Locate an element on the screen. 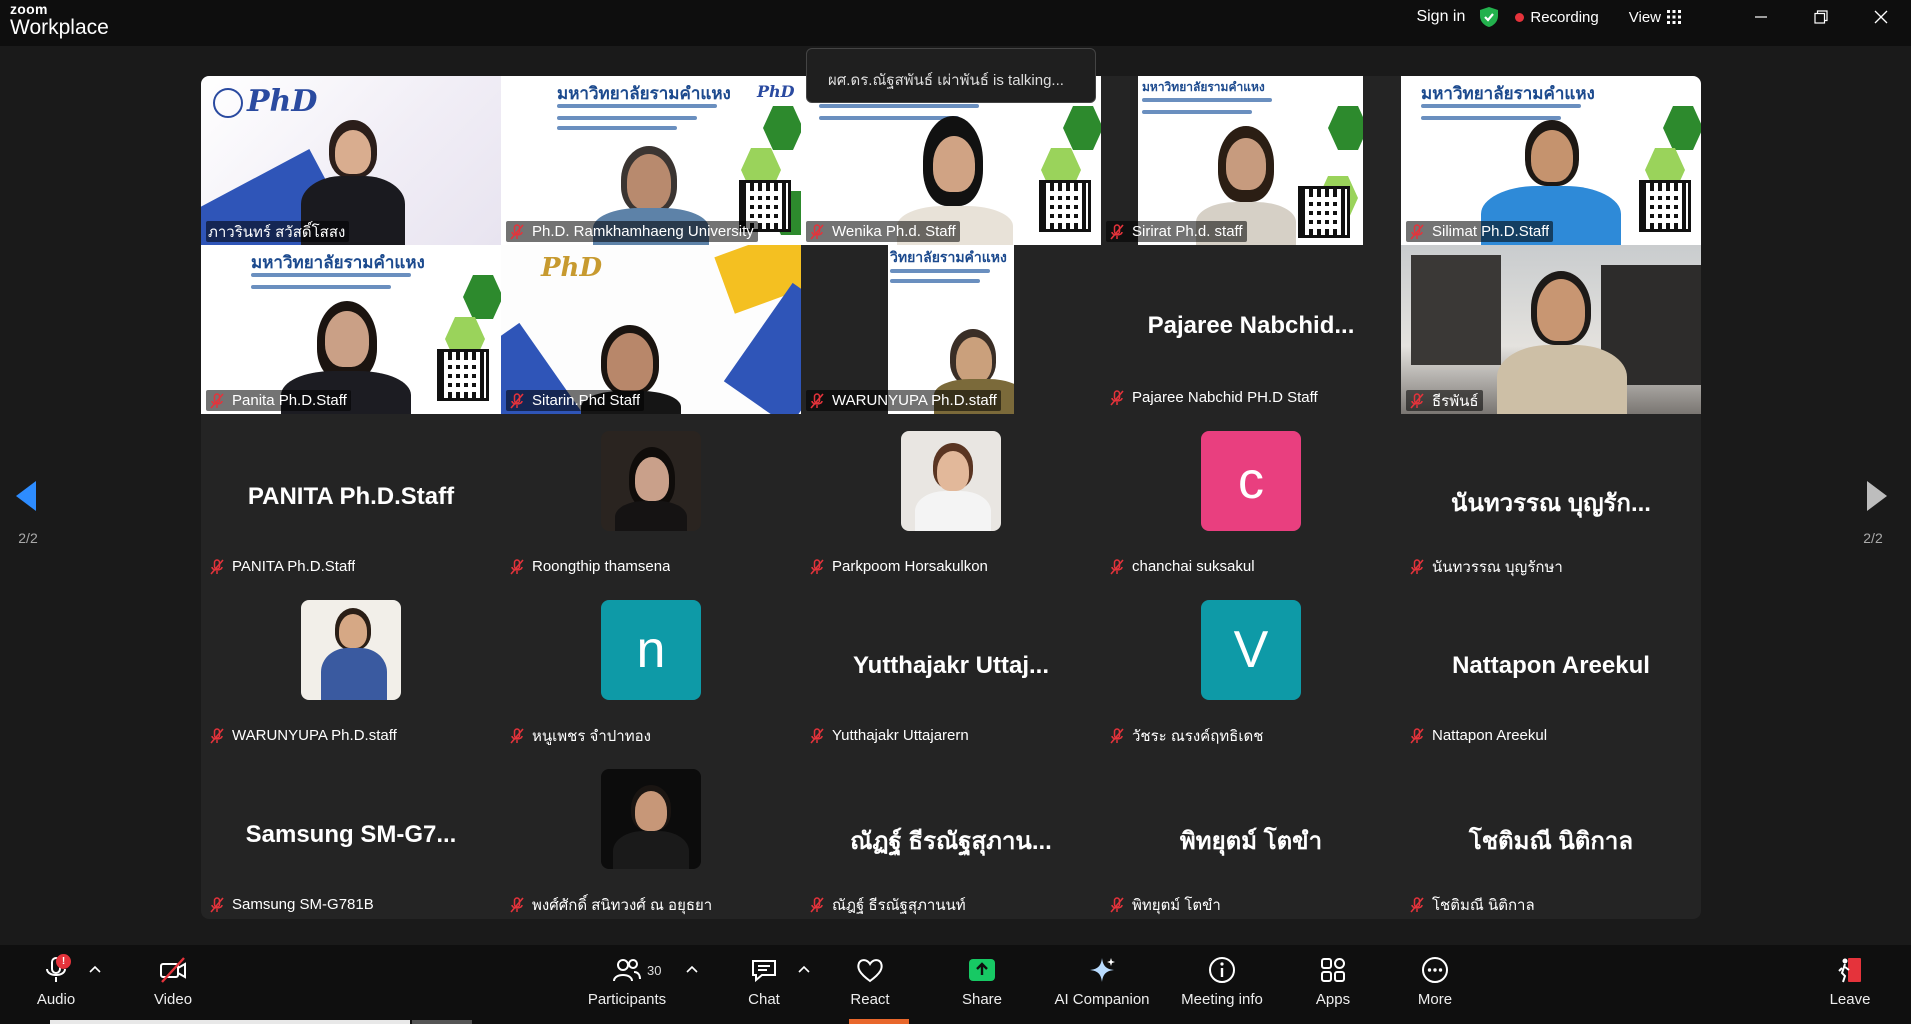 The width and height of the screenshot is (1911, 1024). participant-tile: นันทวรรณ บุญรัก... นันทวรรณ บุญรักษา is located at coordinates (1551, 498).